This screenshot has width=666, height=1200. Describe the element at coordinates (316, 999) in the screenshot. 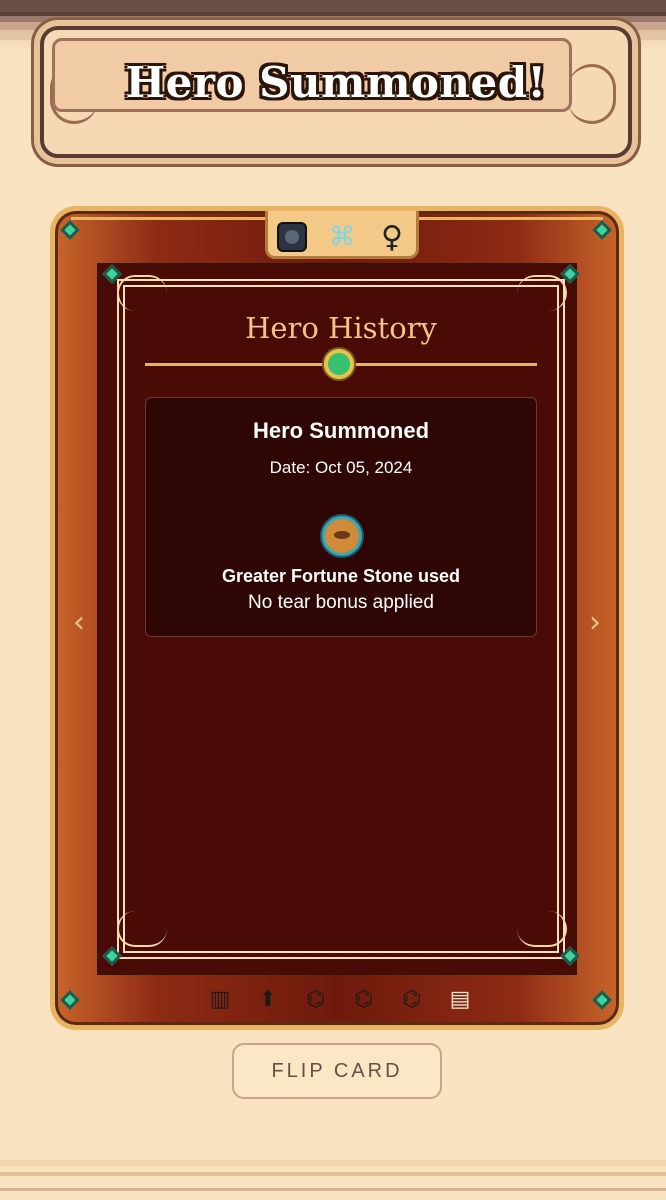

I see `genes-icon: ⌬` at that location.